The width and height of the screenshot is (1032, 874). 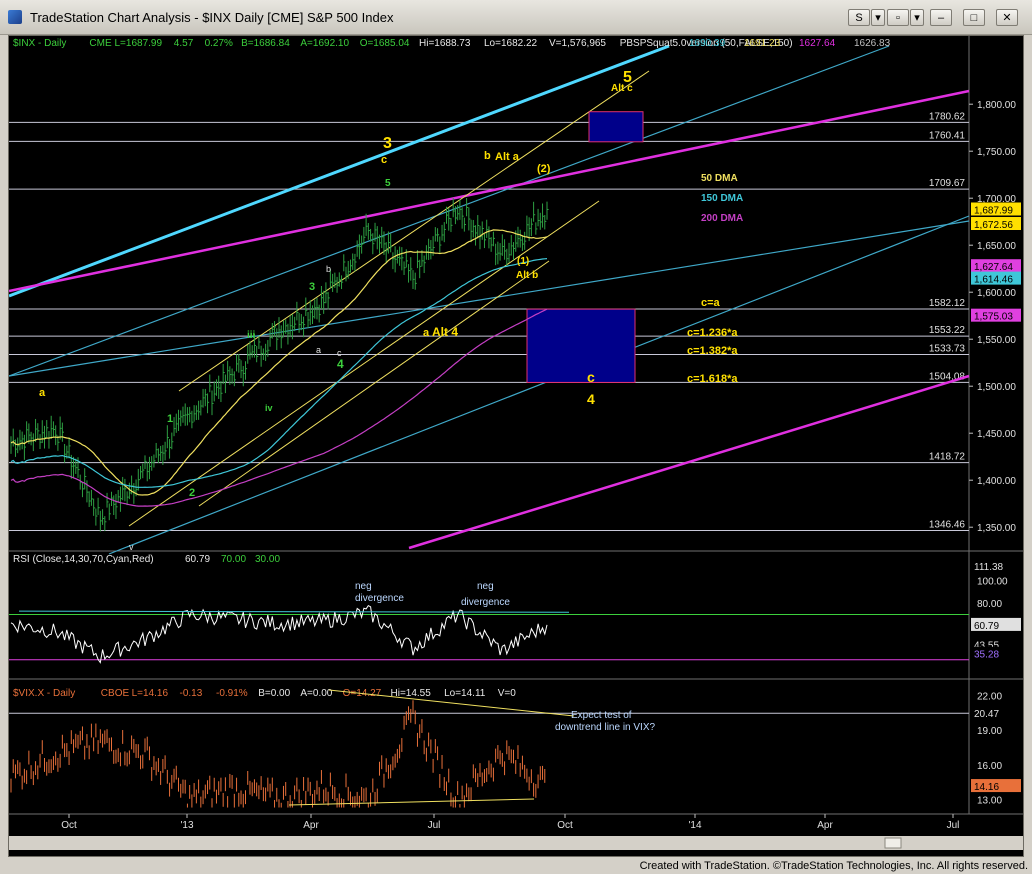 I want to click on symbol-link-dropdown-icon: ▾, so click(x=878, y=17).